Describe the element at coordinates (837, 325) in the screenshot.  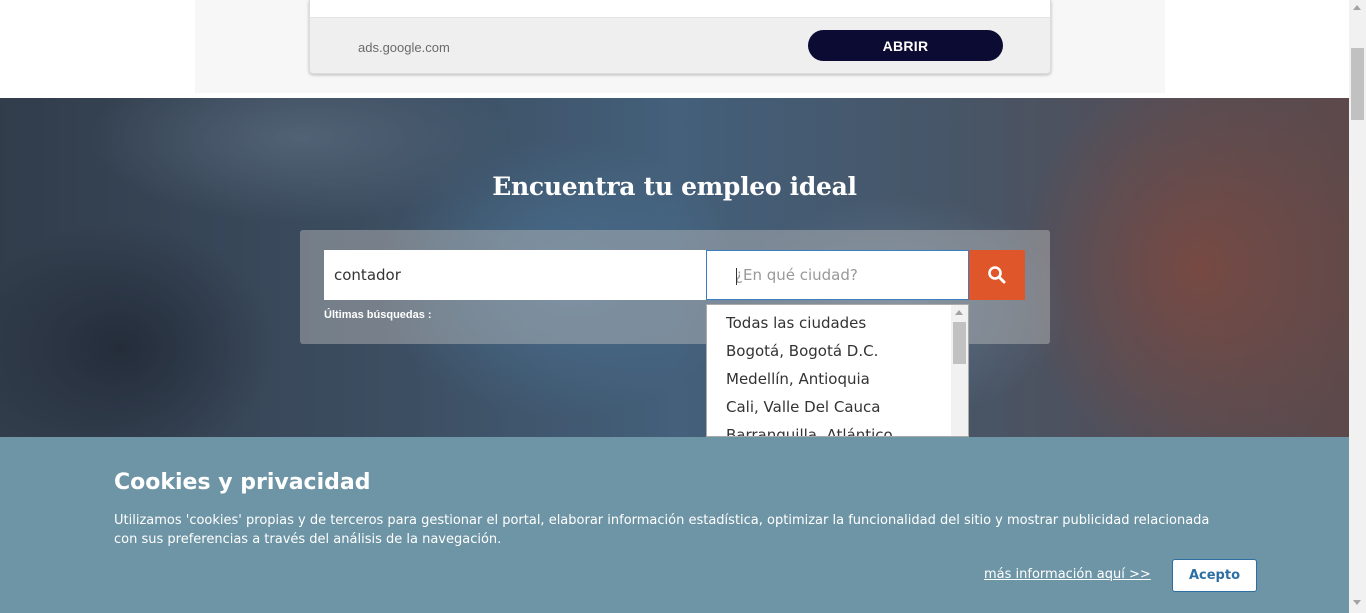
I see `city-option: Todas las ciudades` at that location.